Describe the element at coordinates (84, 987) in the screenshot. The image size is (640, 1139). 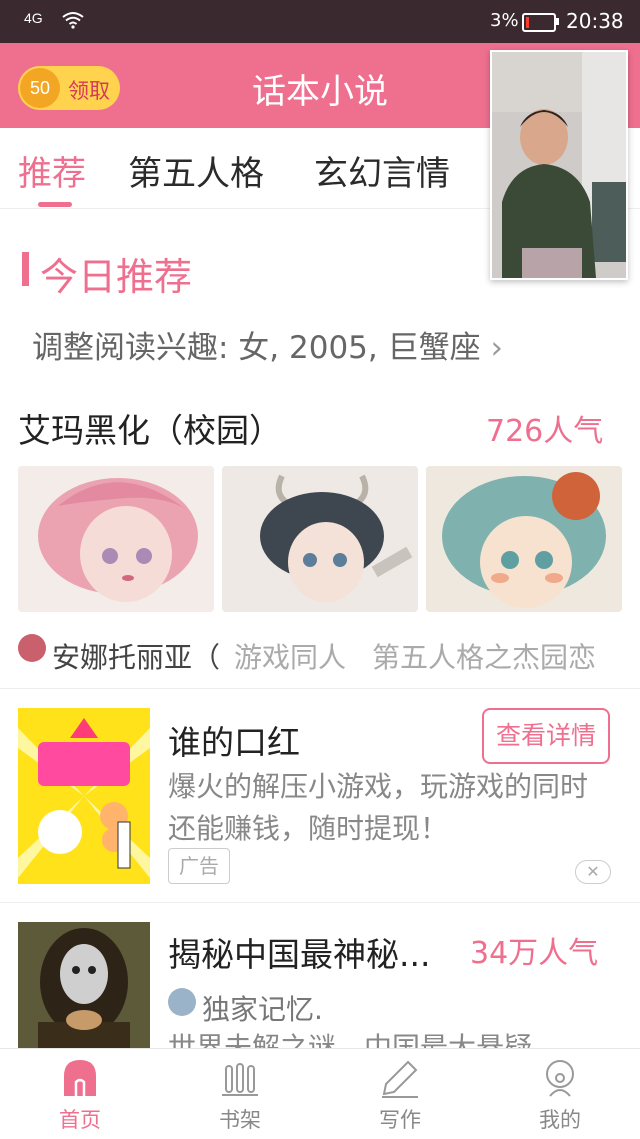
I see `book-cover-mystery` at that location.